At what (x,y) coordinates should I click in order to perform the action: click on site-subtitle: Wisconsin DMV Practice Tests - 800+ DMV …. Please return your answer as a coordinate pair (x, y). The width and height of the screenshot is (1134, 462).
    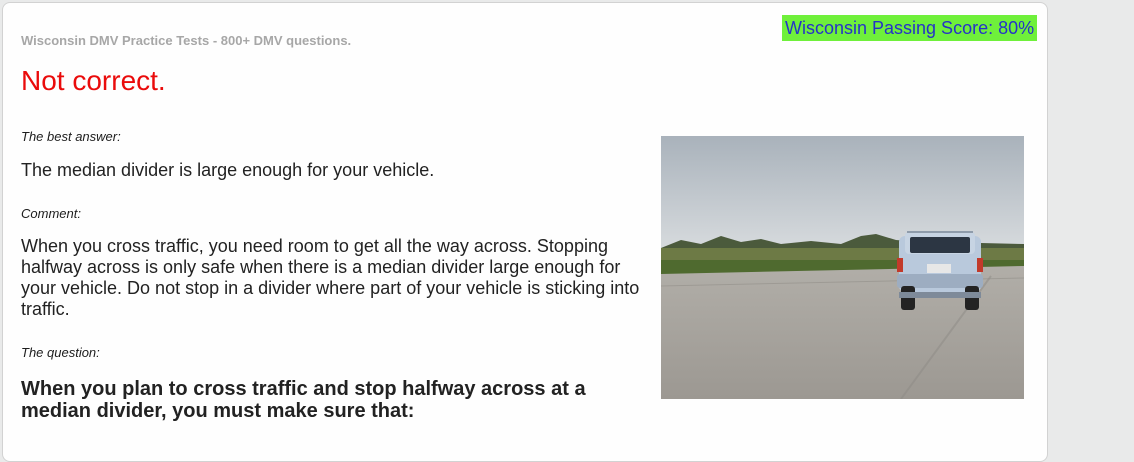
    Looking at the image, I should click on (186, 40).